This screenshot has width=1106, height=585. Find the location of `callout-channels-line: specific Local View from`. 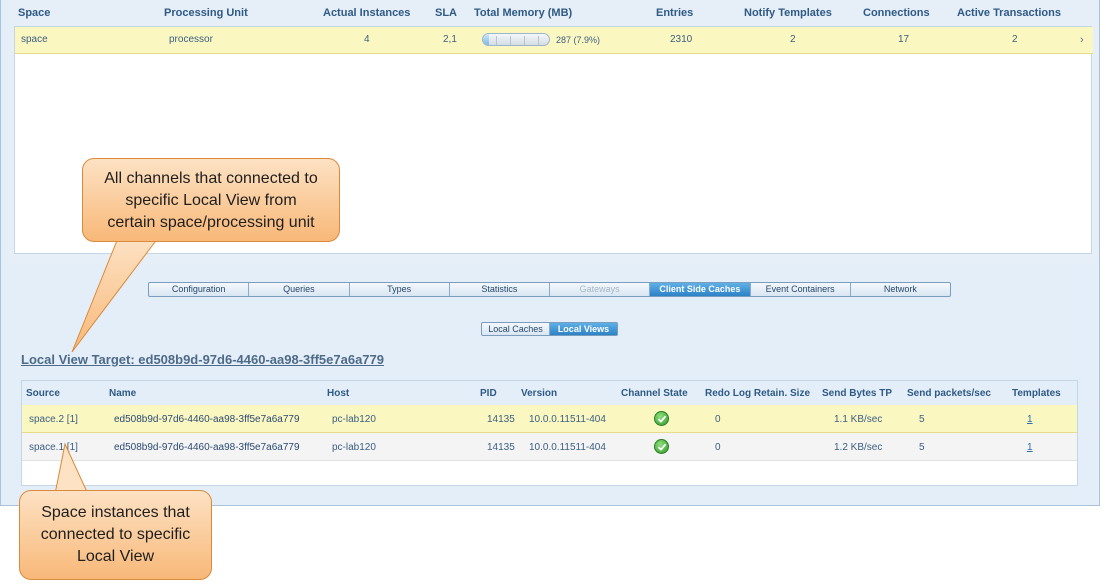

callout-channels-line: specific Local View from is located at coordinates (211, 200).